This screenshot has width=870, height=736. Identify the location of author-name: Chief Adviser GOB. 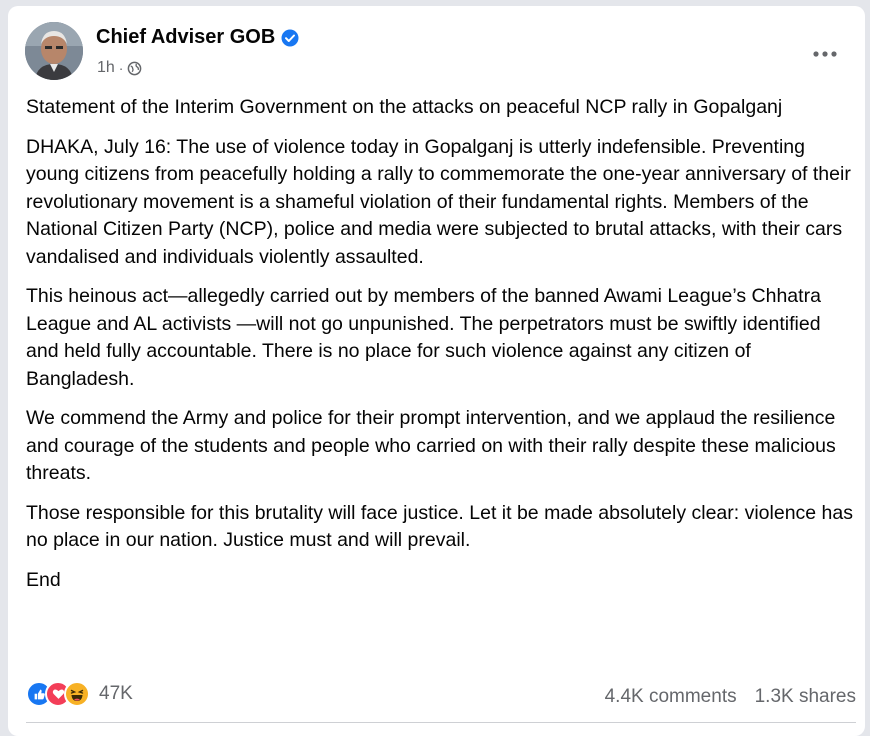
(185, 37).